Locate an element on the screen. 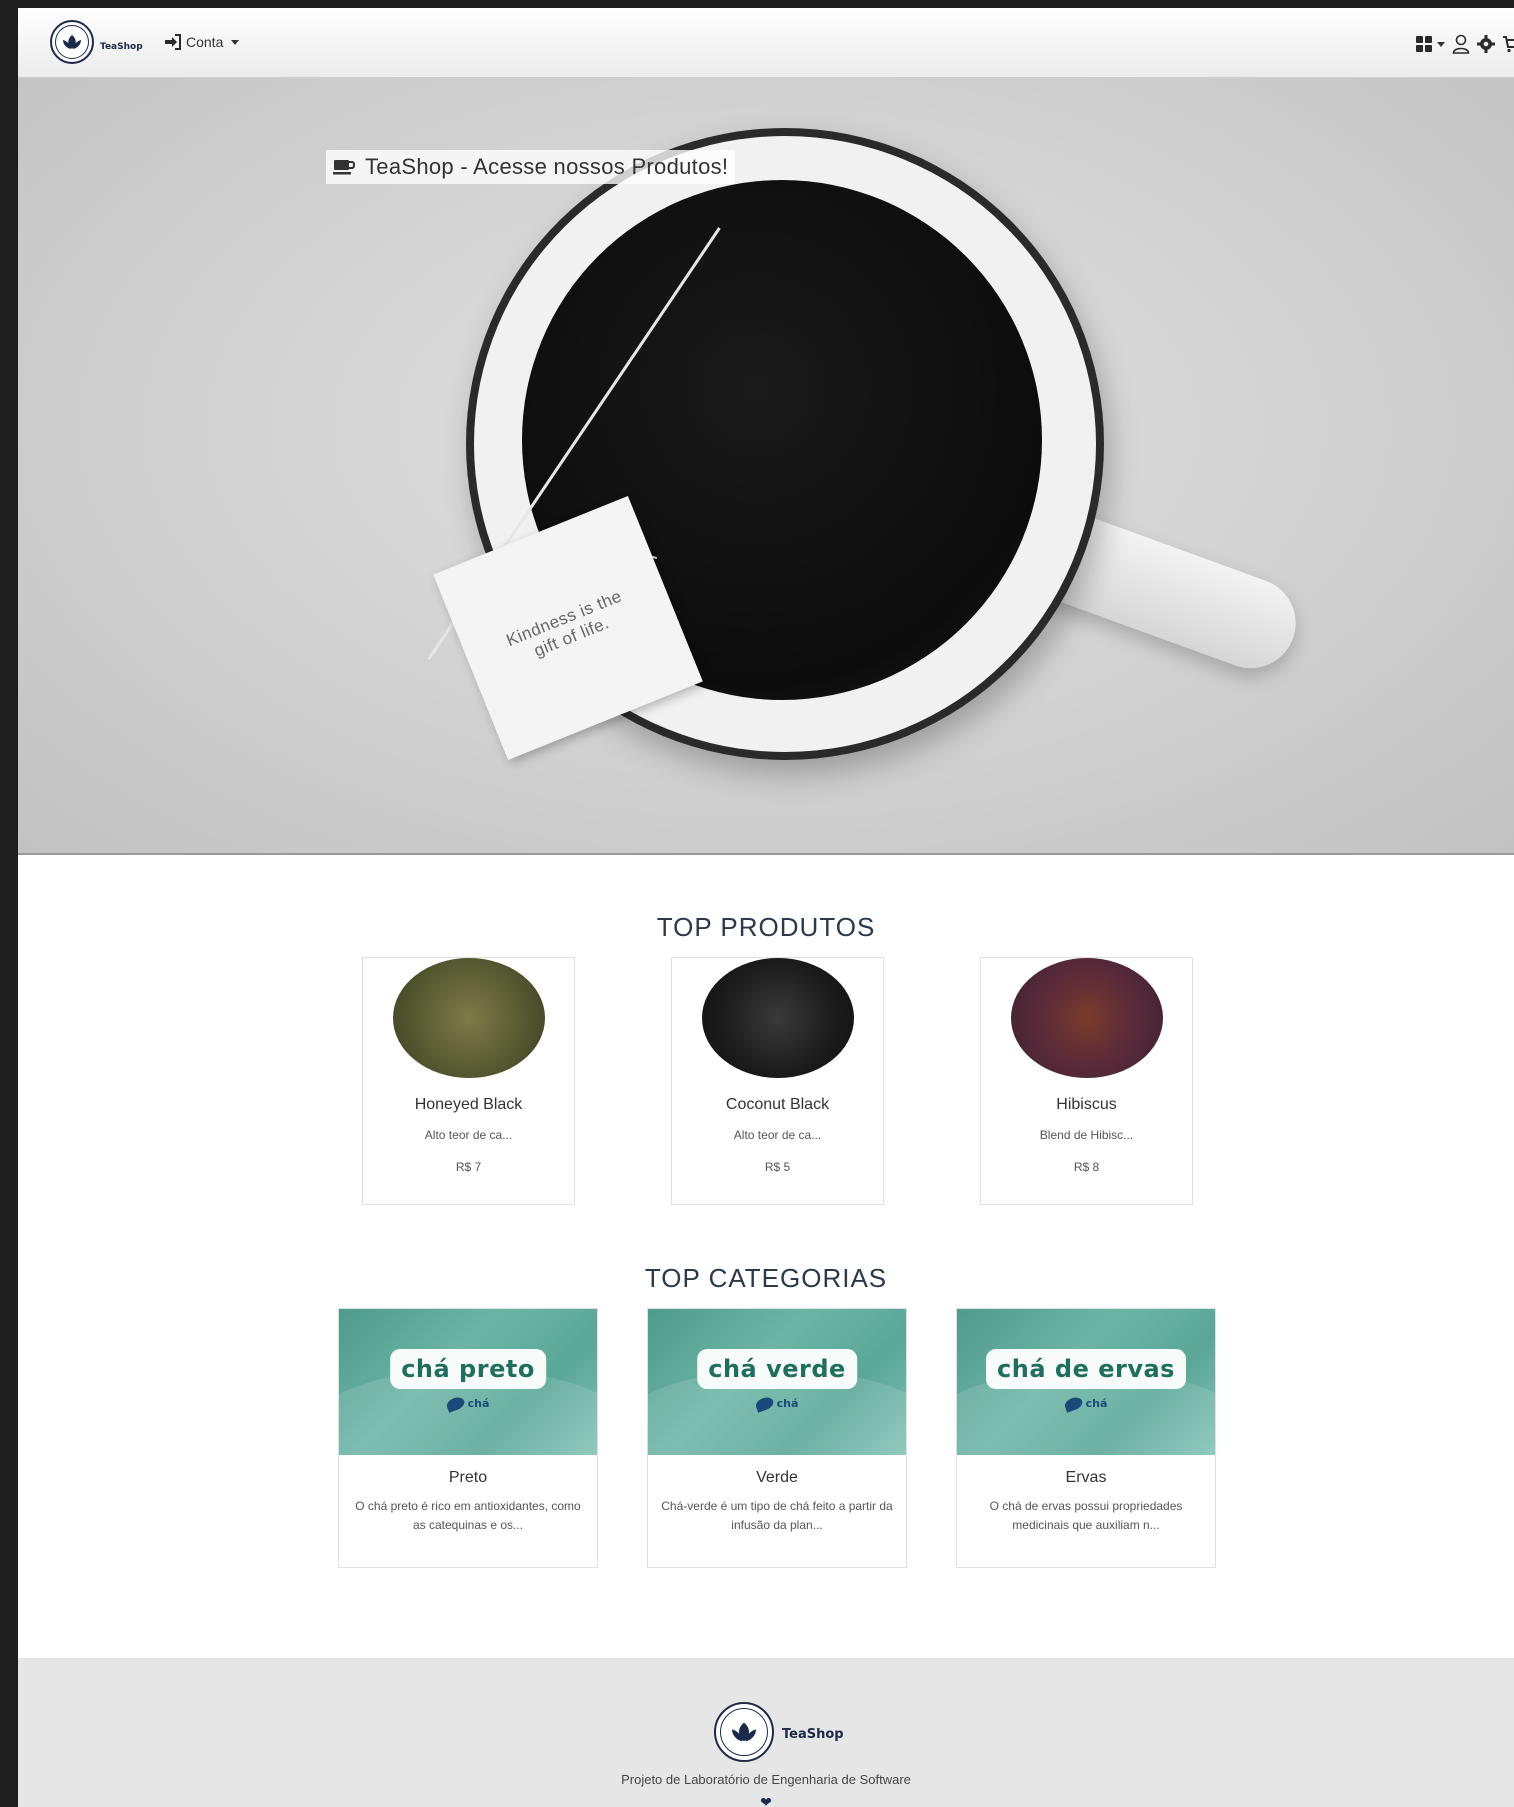 The image size is (1514, 1807). brand-name: TeaShop is located at coordinates (121, 47).